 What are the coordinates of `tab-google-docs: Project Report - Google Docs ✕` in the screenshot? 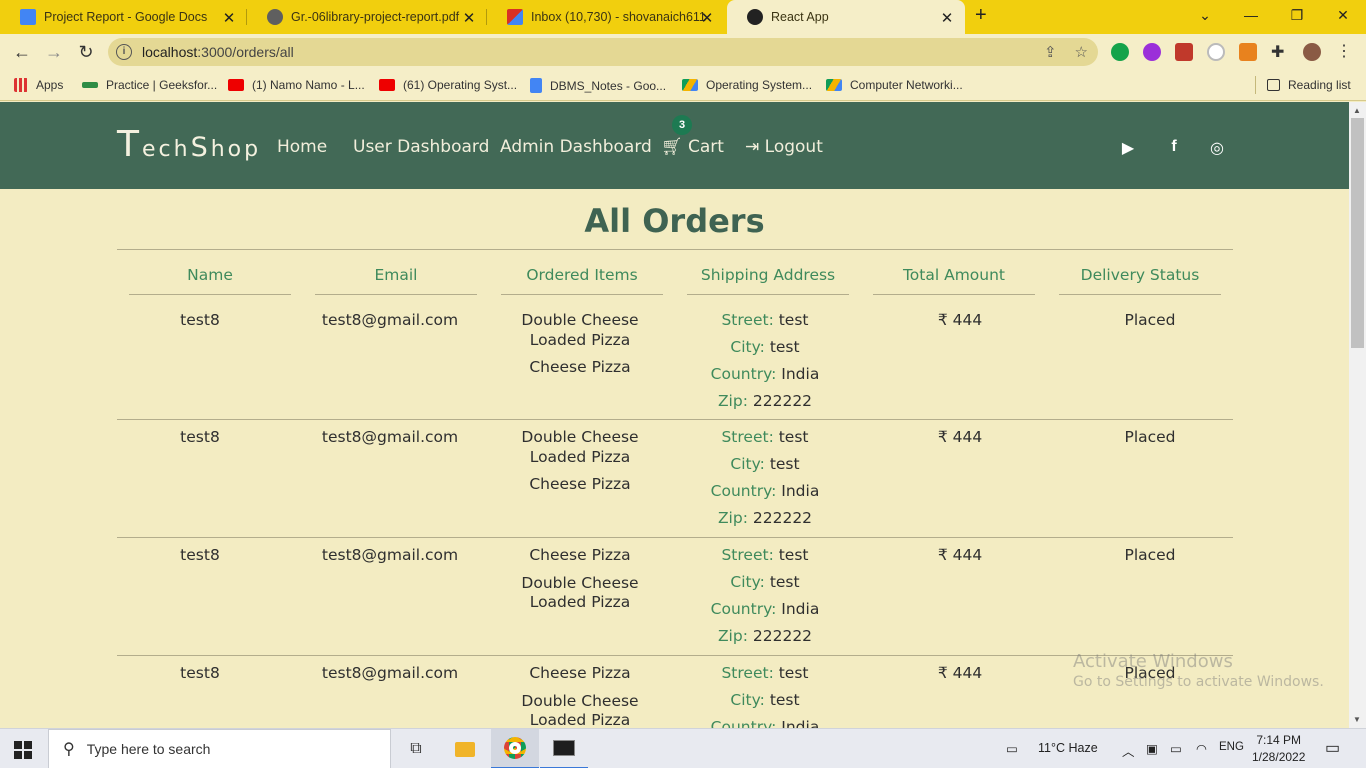 It's located at (123, 17).